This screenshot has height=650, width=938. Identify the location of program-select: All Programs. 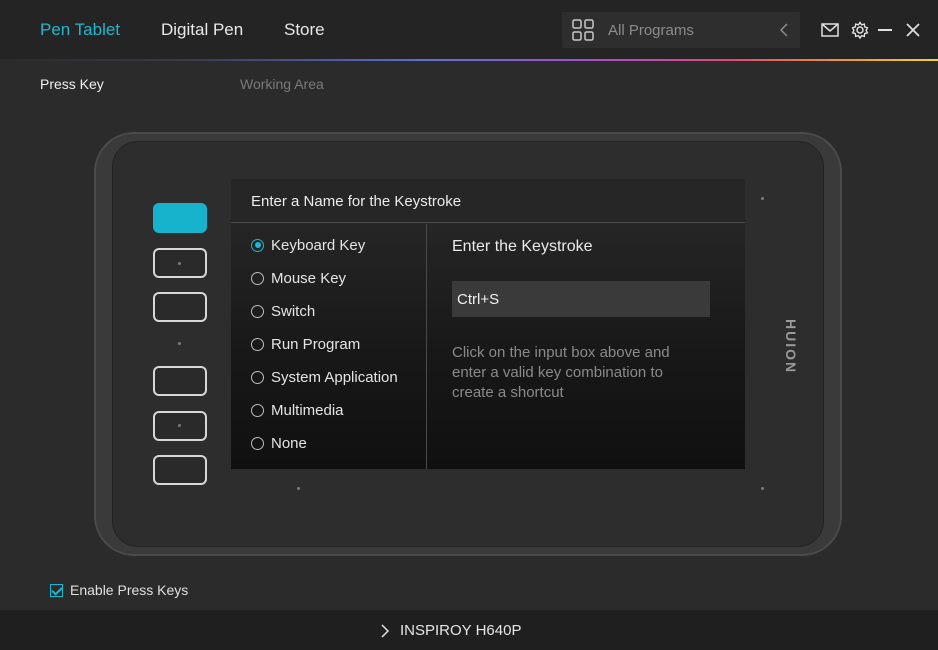
(681, 30).